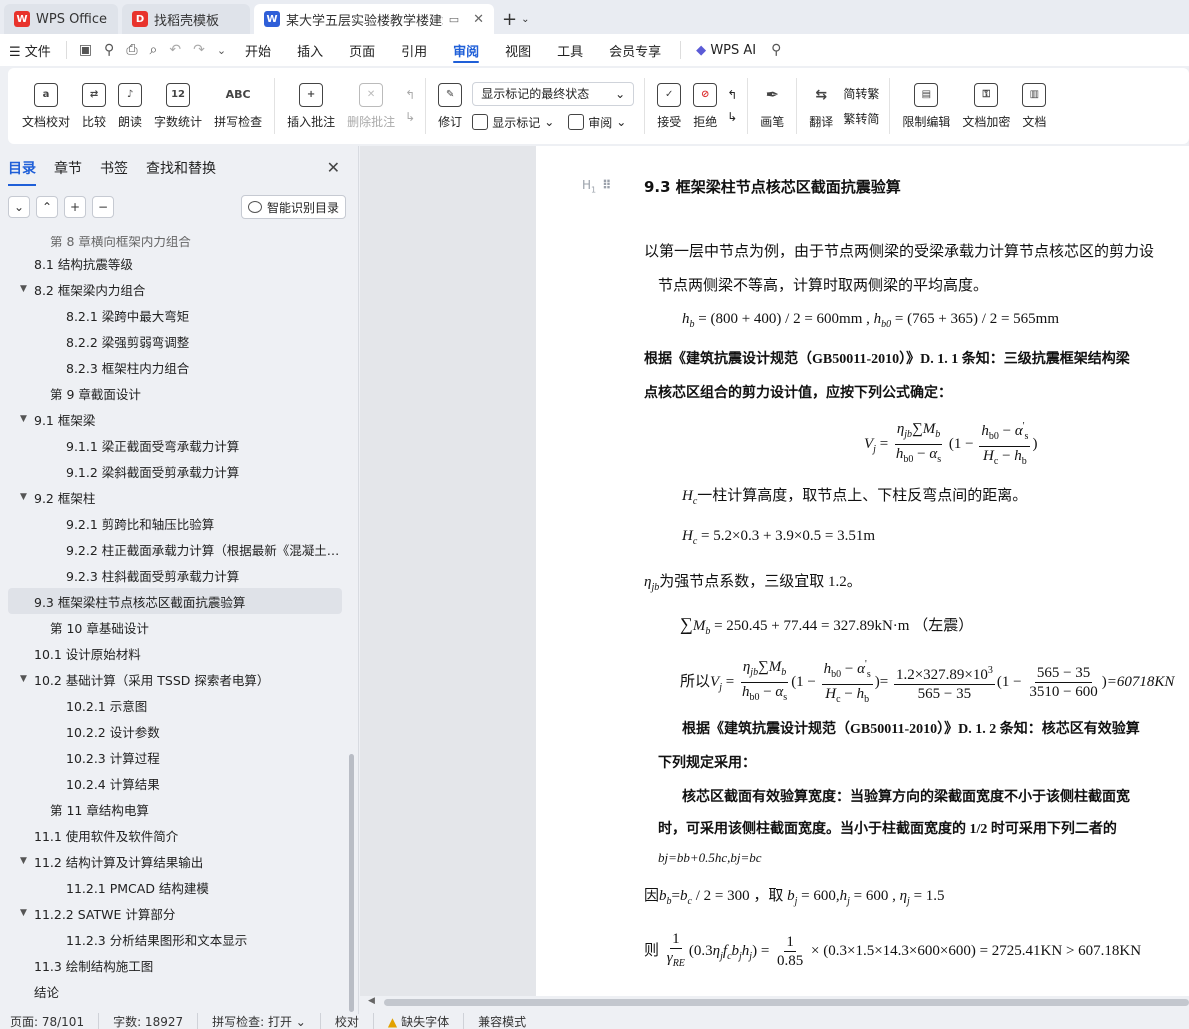 Image resolution: width=1189 pixels, height=1029 pixels. Describe the element at coordinates (414, 50) in the screenshot. I see `menu-tab-reference: 引用` at that location.